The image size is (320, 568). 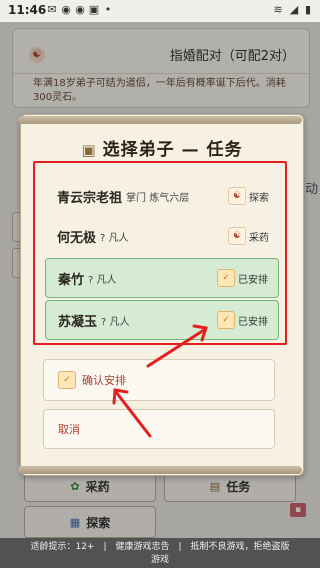 I want to click on disciple-row: 青云宗老祖 掌门 炼气六层 ☯ 探索, so click(x=162, y=196).